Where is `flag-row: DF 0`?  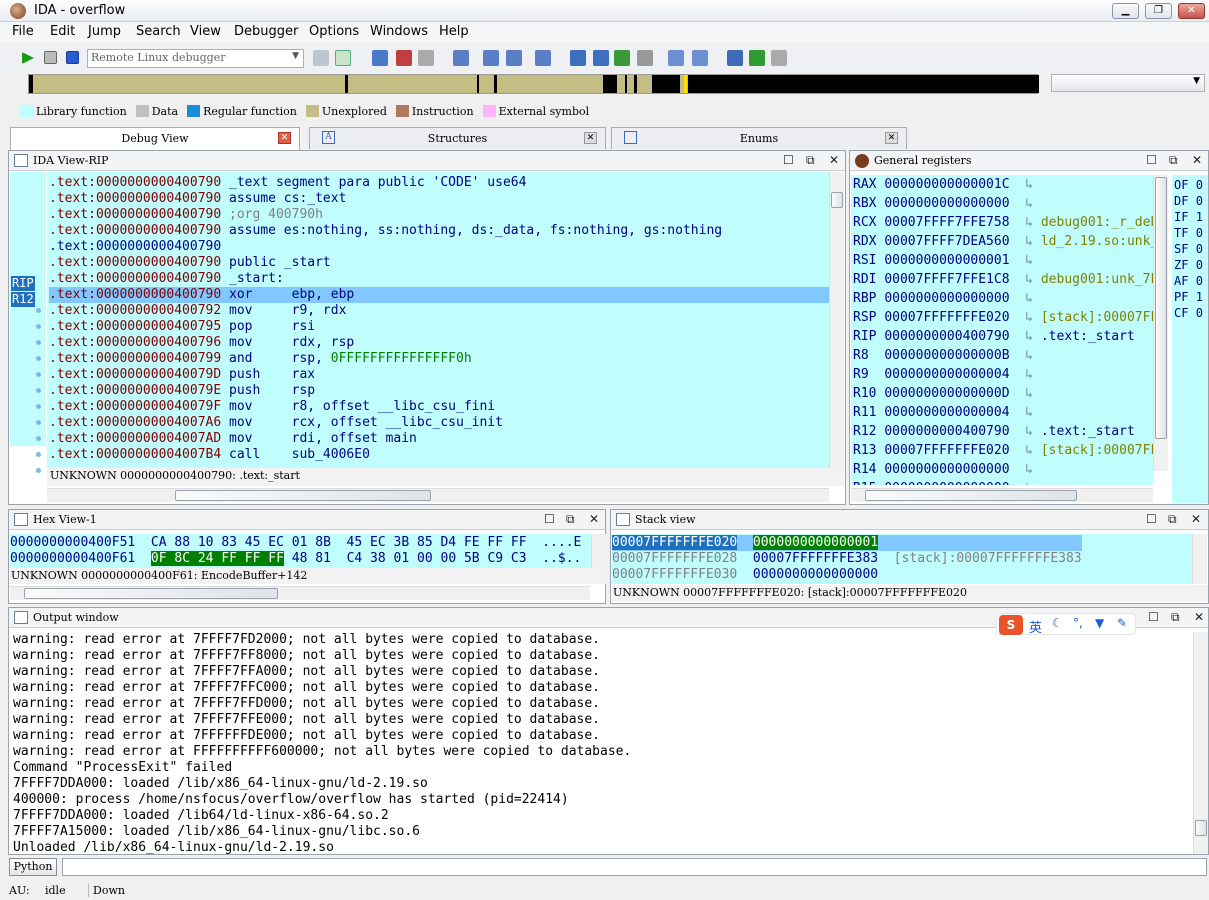
flag-row: DF 0 is located at coordinates (1188, 201).